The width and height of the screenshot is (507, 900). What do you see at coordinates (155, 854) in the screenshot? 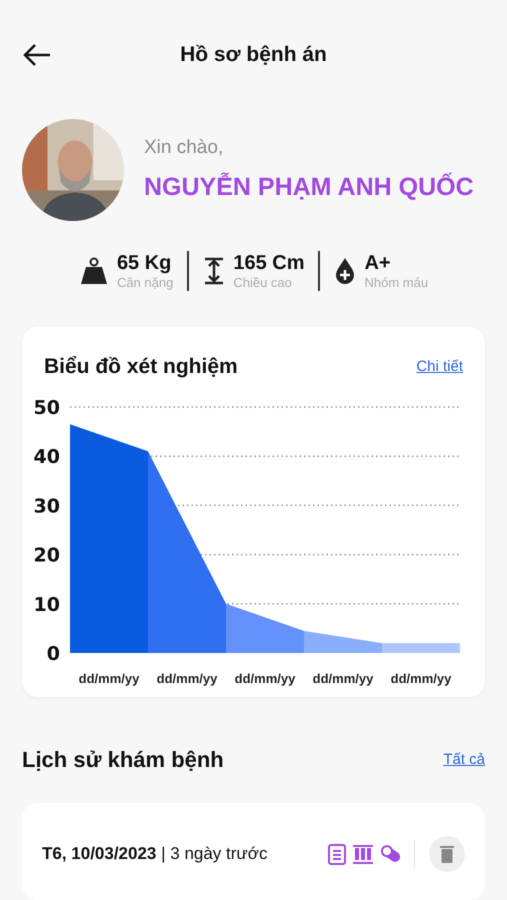
I see `visit-date: T6, 10/03/2023 | 3 ngày trước` at bounding box center [155, 854].